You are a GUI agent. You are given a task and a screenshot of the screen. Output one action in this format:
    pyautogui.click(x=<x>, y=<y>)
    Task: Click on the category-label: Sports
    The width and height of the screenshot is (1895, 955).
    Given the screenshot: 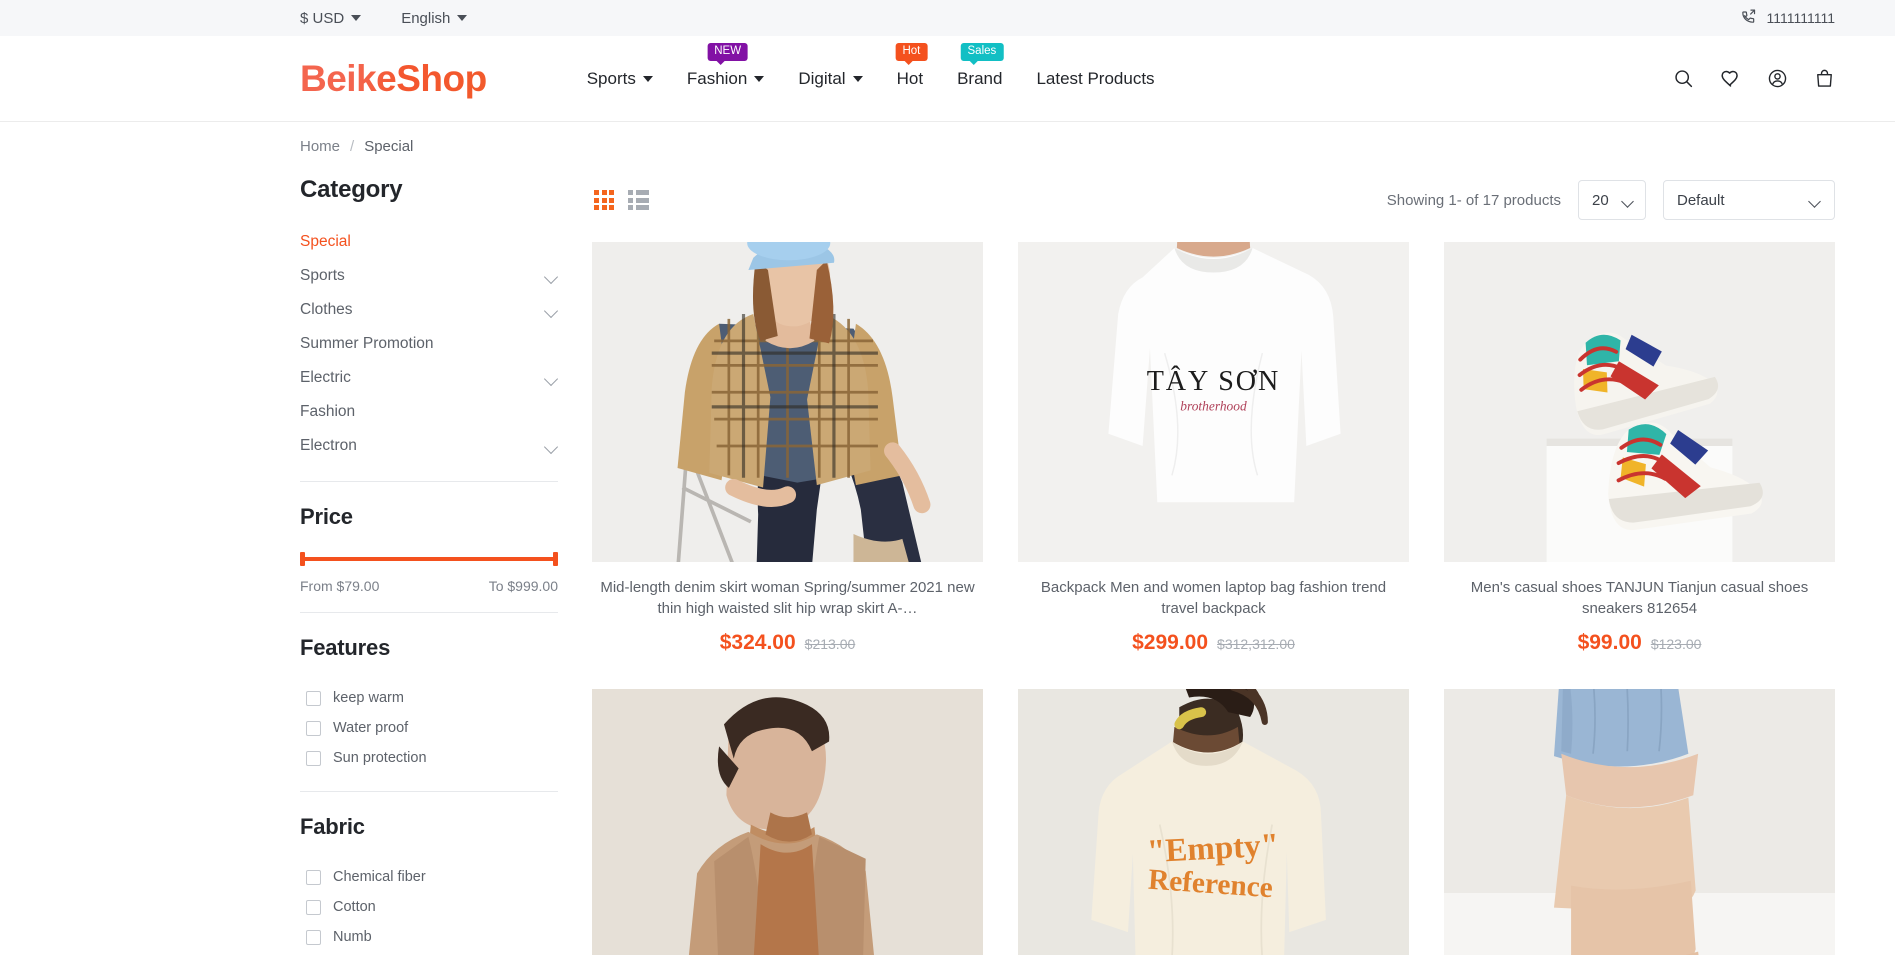 What is the action you would take?
    pyautogui.click(x=322, y=275)
    